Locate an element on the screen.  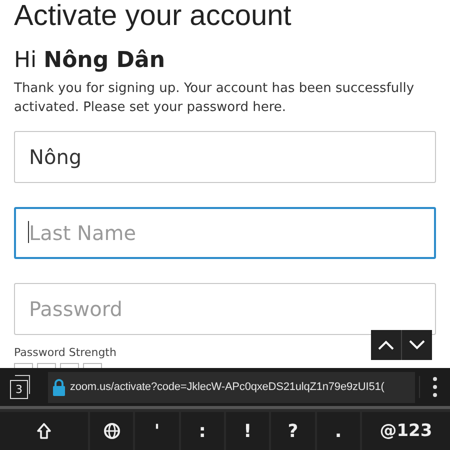
url-text: zoom.us/activate?code=JklecW-APc0qxeDS21ulqZ1n79e9zUI51( is located at coordinates (227, 387).